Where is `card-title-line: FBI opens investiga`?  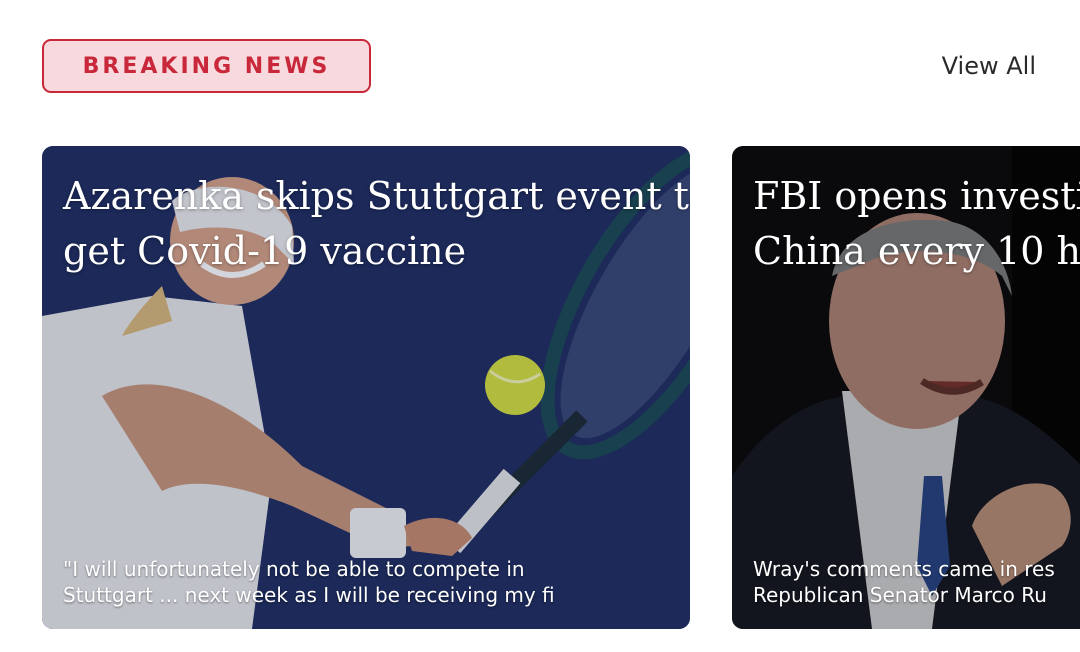
card-title-line: FBI opens investiga is located at coordinates (916, 196).